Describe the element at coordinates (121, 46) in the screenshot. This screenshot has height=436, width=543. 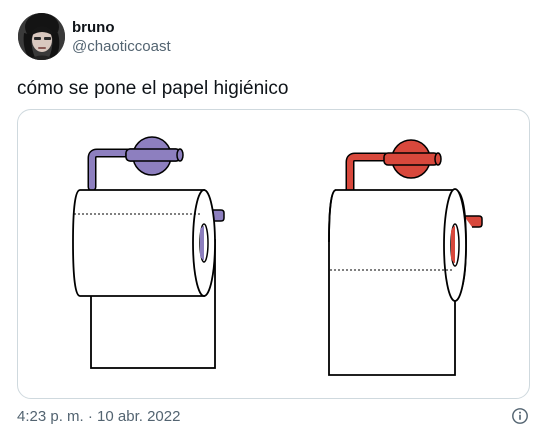
I see `user-handle: @chaoticcoast` at that location.